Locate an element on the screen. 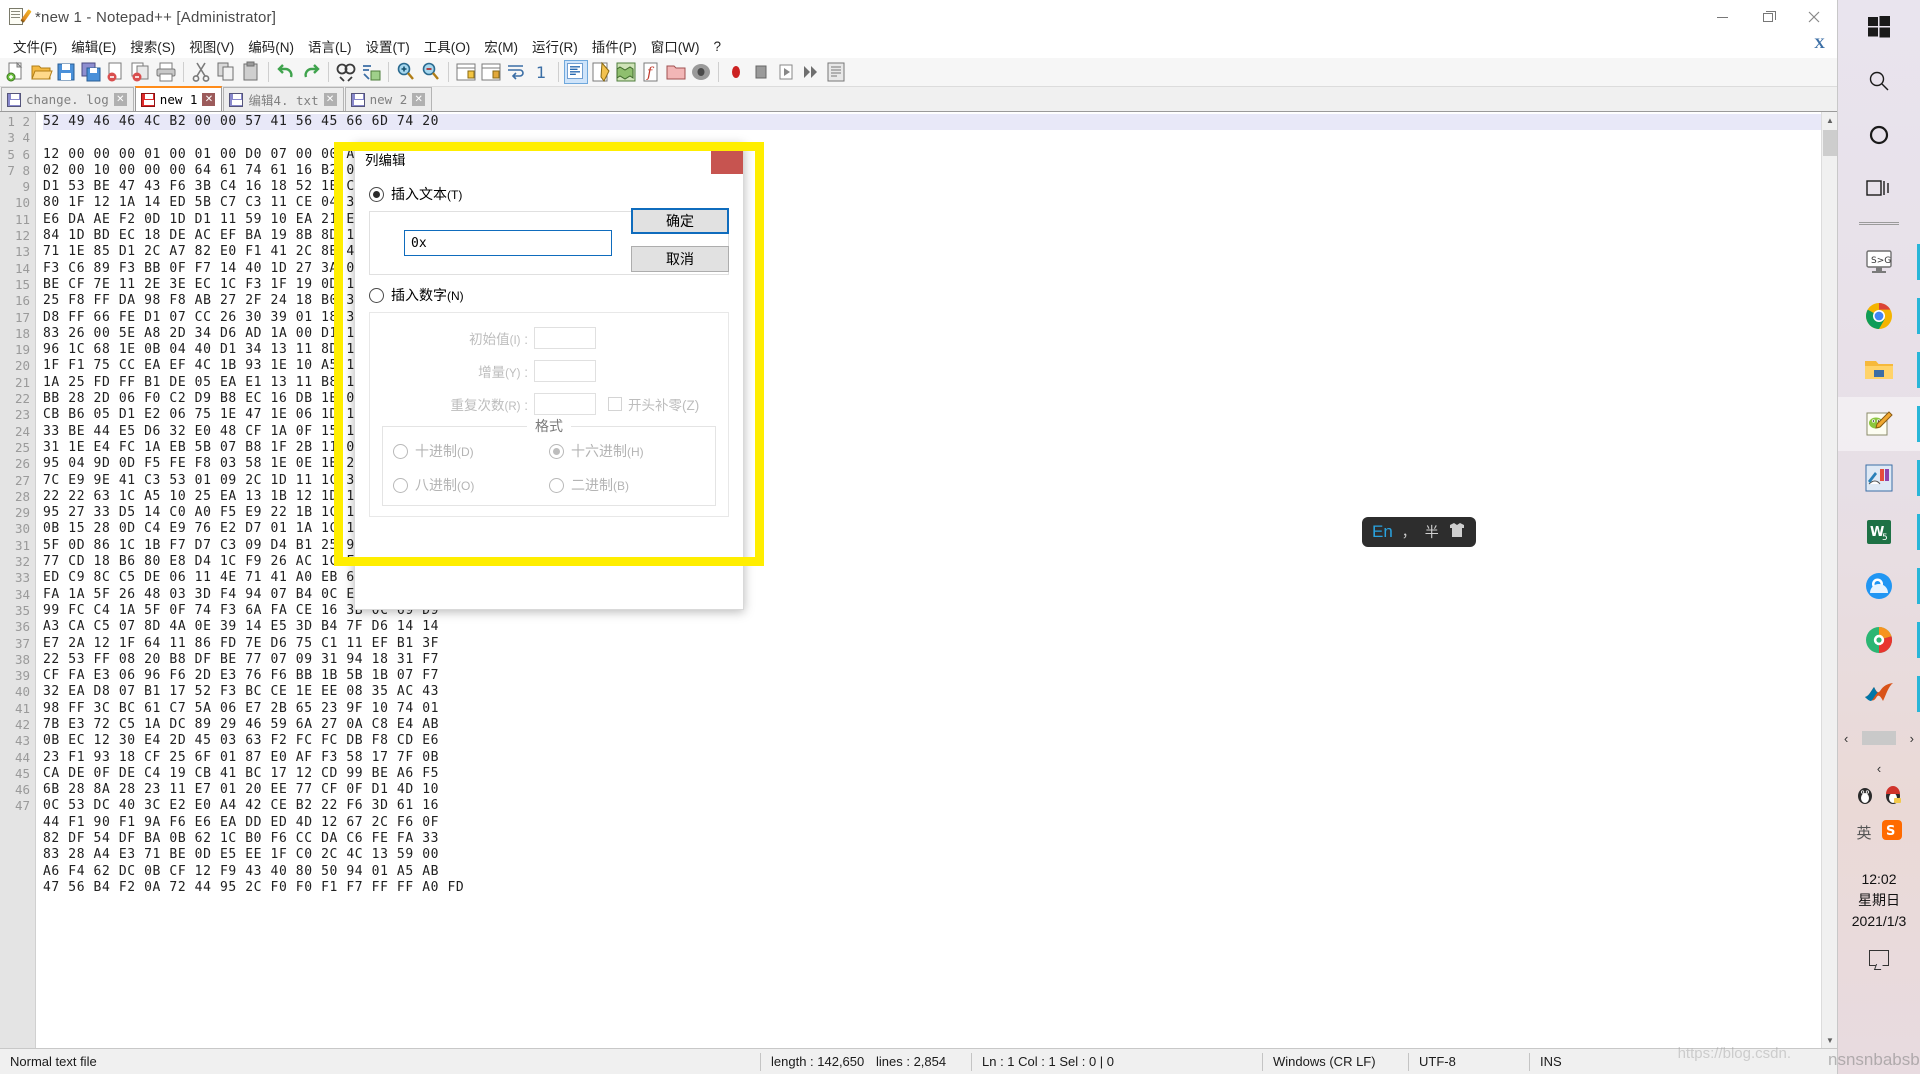  find-icon is located at coordinates (346, 72).